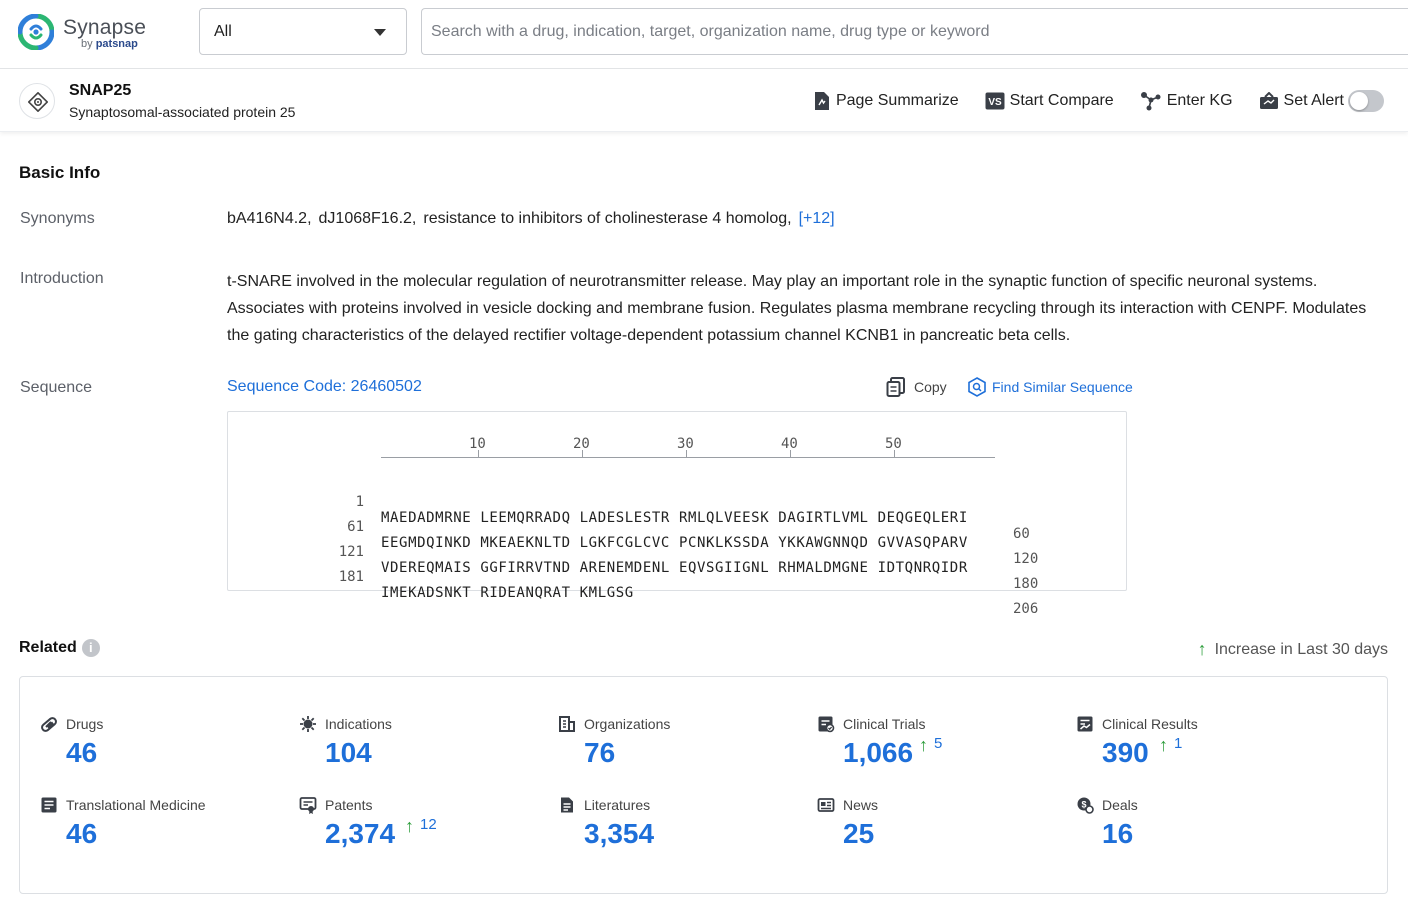 The height and width of the screenshot is (901, 1408). What do you see at coordinates (324, 387) in the screenshot?
I see `sequence-code-link: Sequence Code: 26460502` at bounding box center [324, 387].